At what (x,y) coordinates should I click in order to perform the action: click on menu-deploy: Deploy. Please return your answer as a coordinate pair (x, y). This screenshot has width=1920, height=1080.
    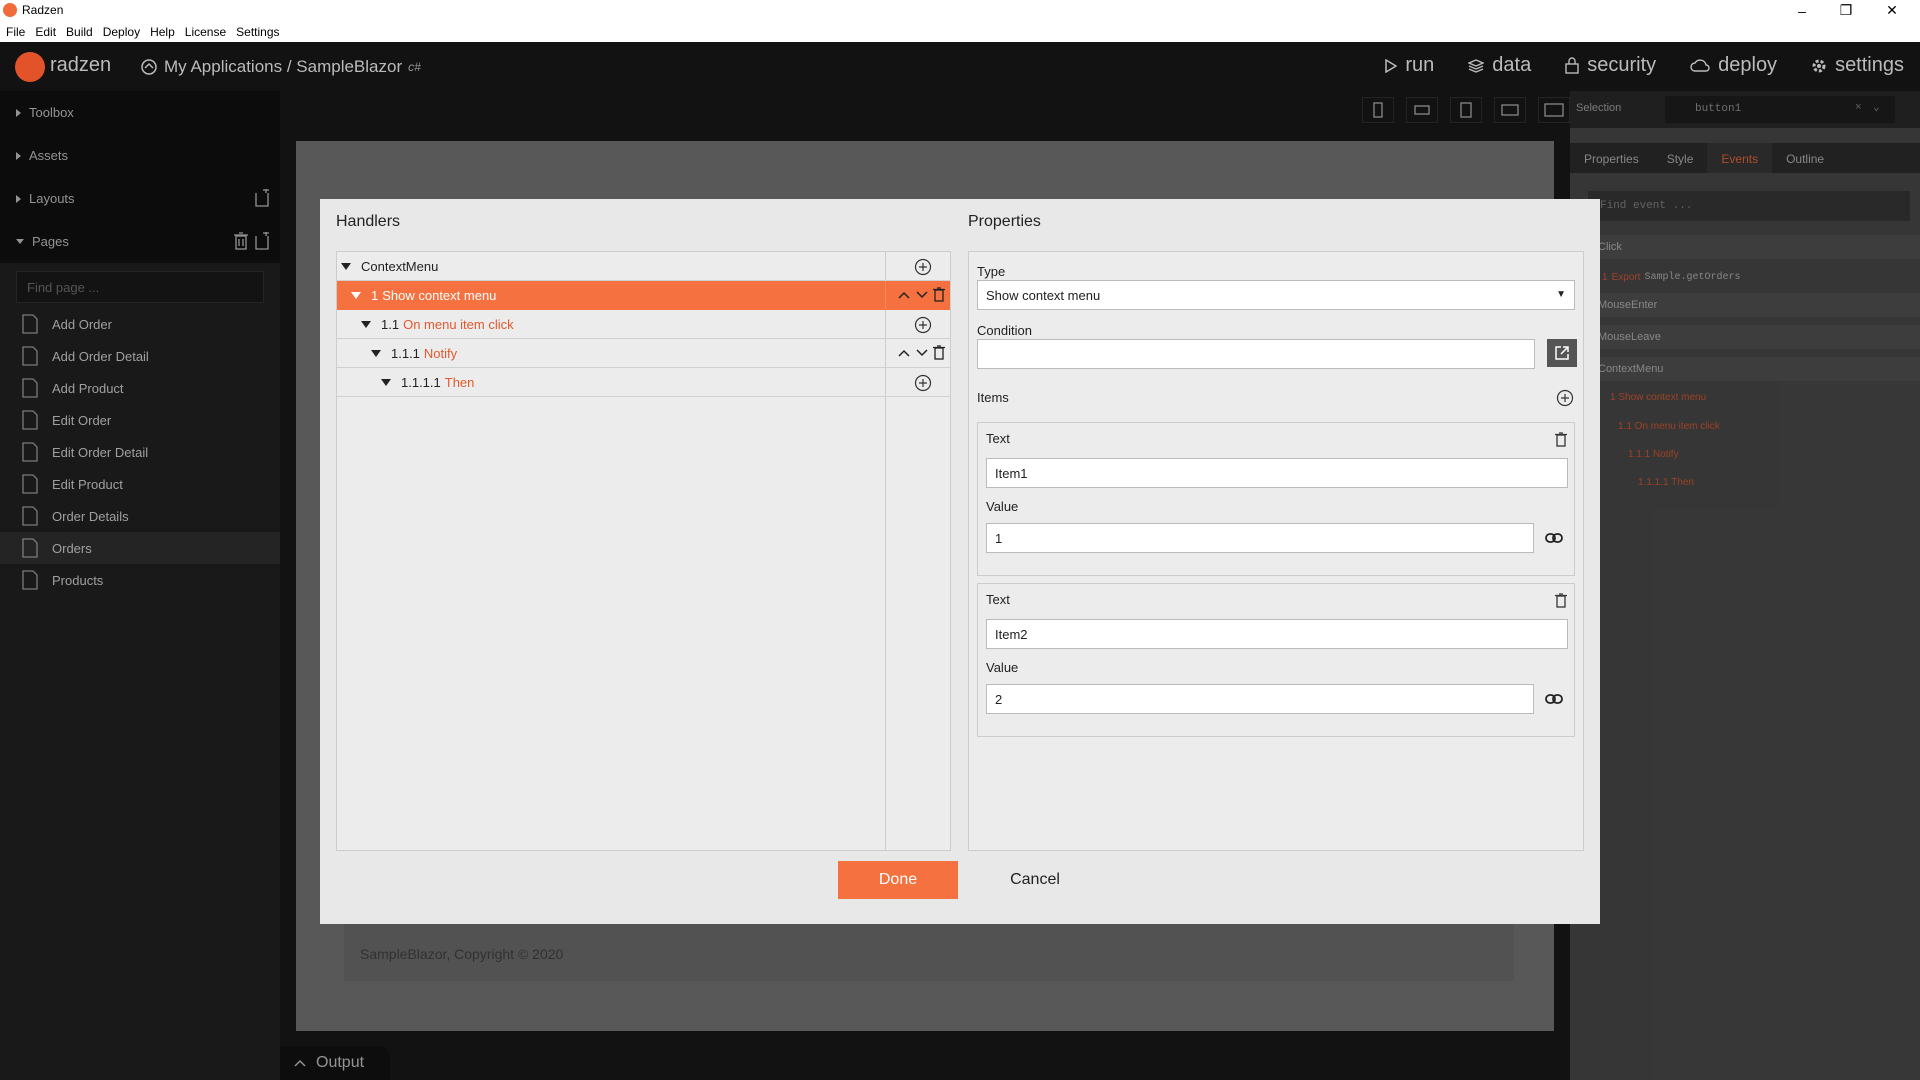
    Looking at the image, I should click on (121, 32).